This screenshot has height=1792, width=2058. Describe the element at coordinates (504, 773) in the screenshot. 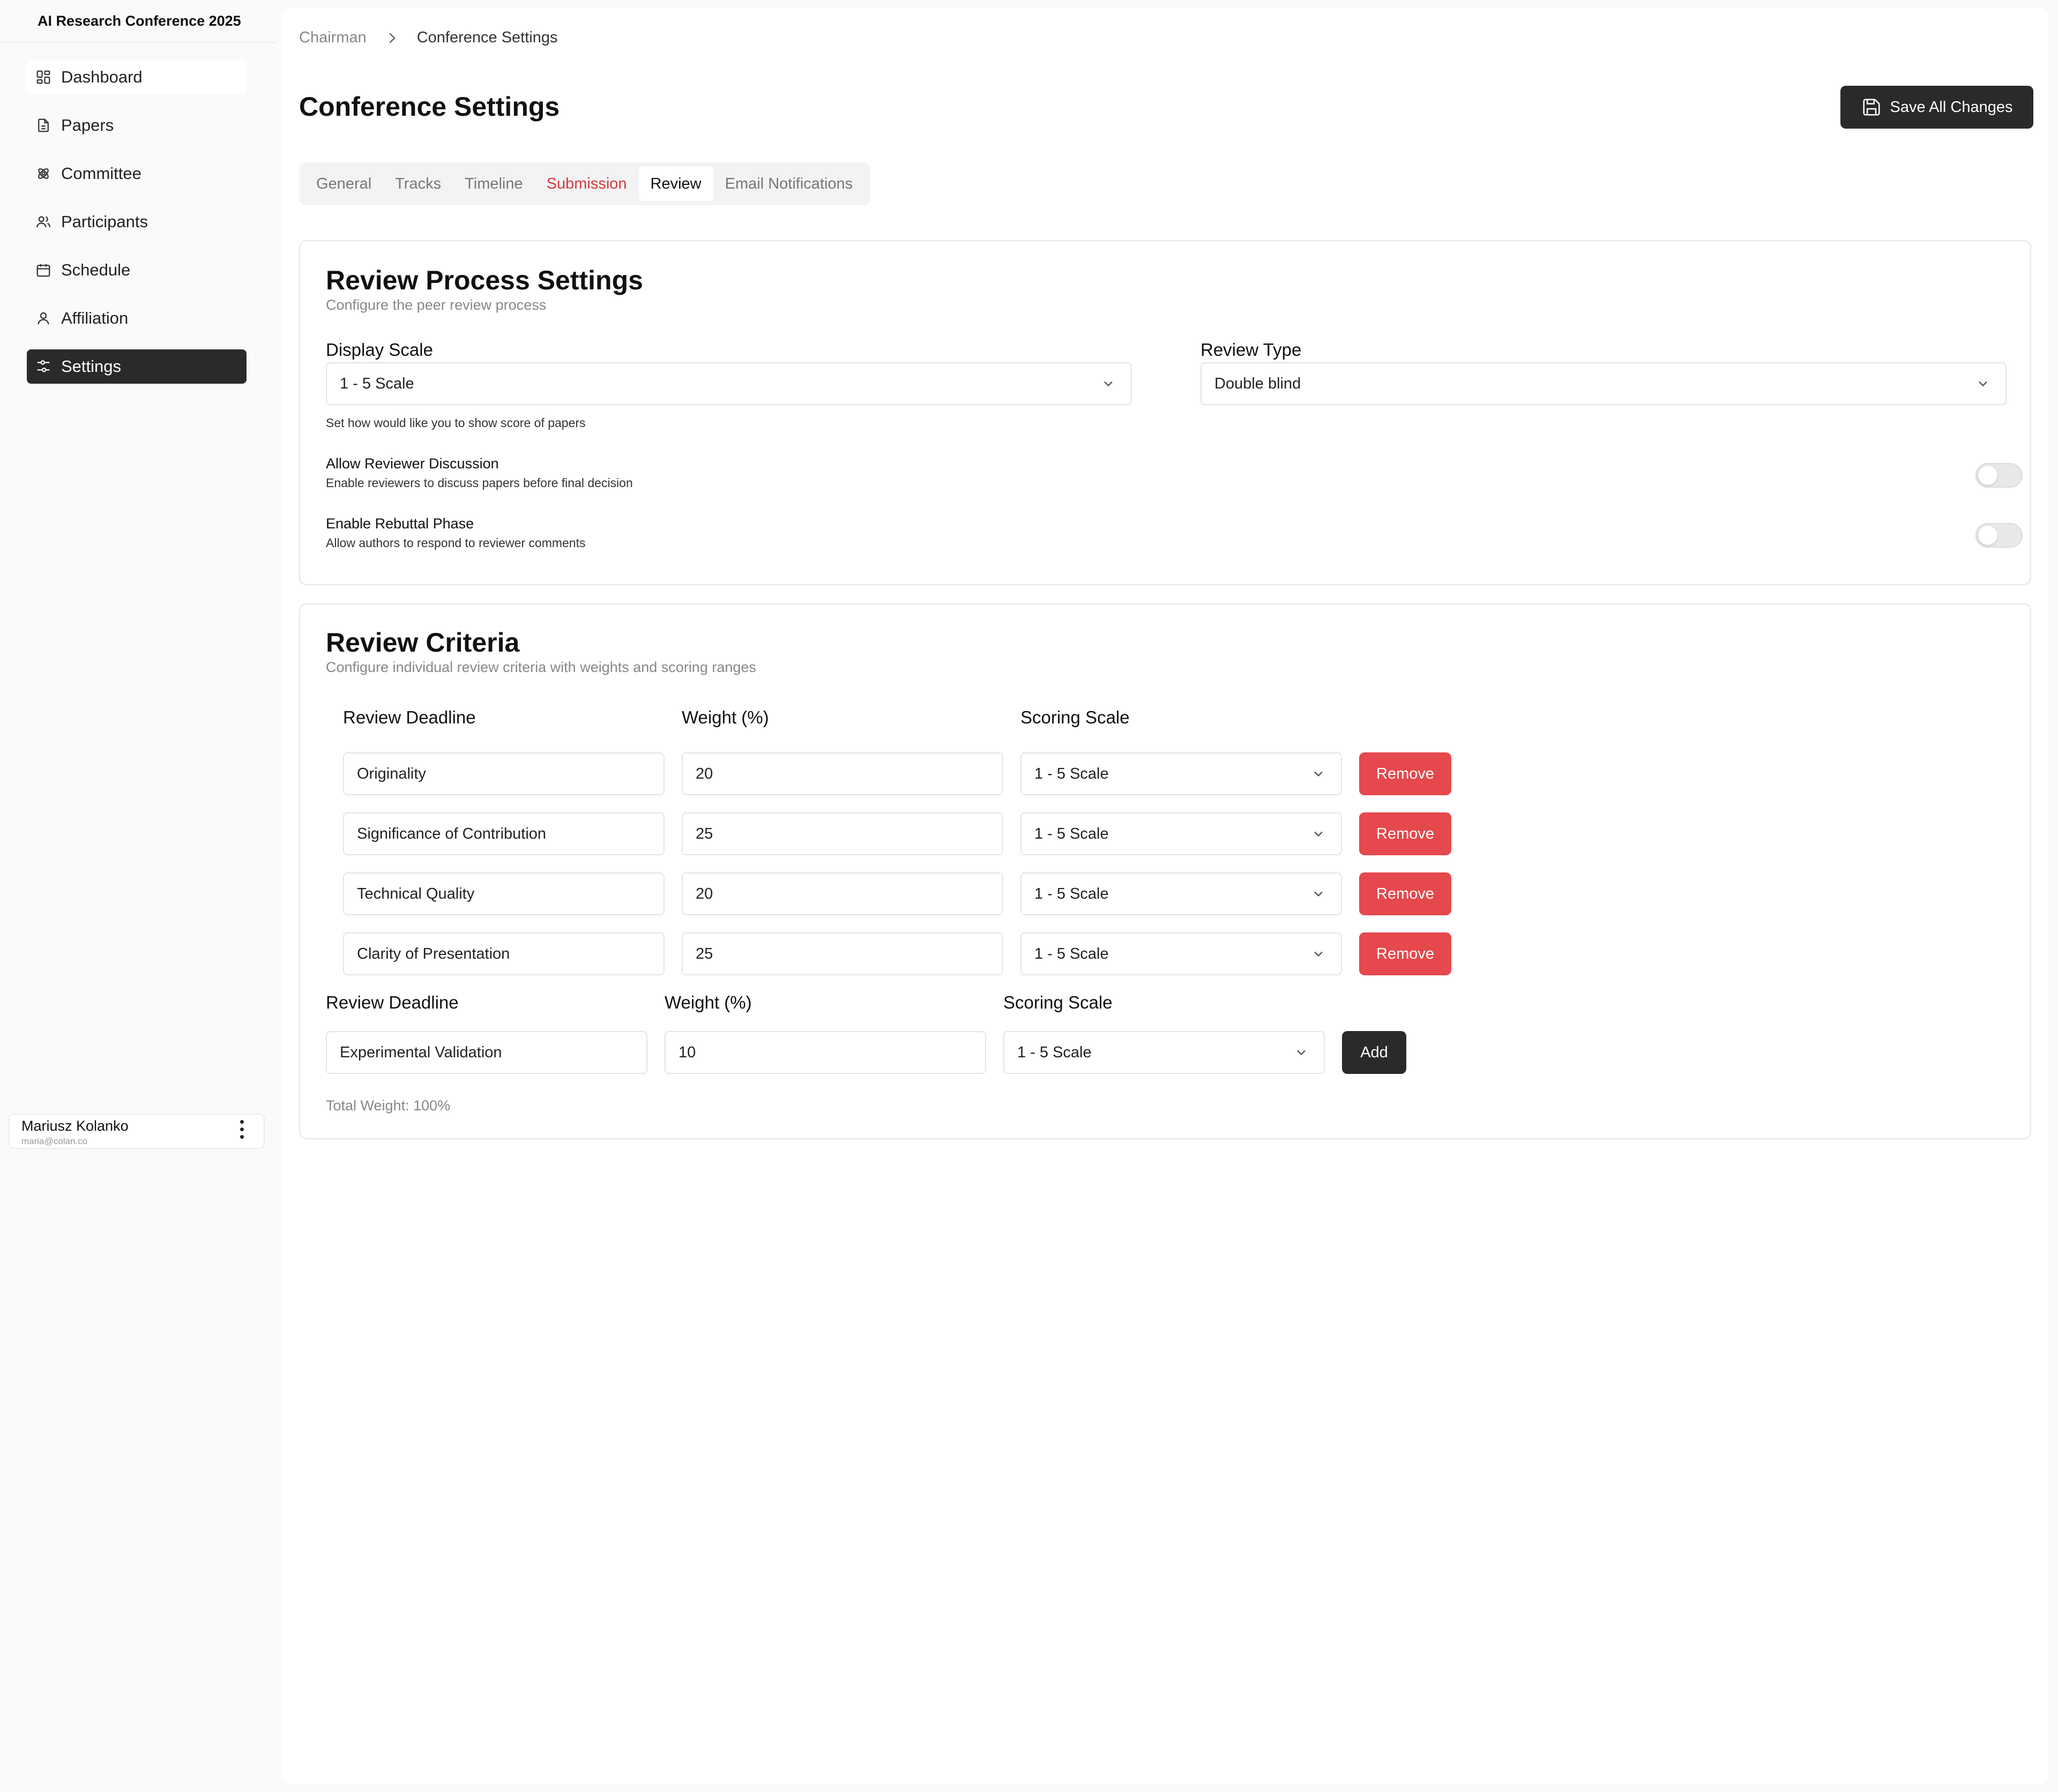

I see `criterion-name-input: Originality` at that location.